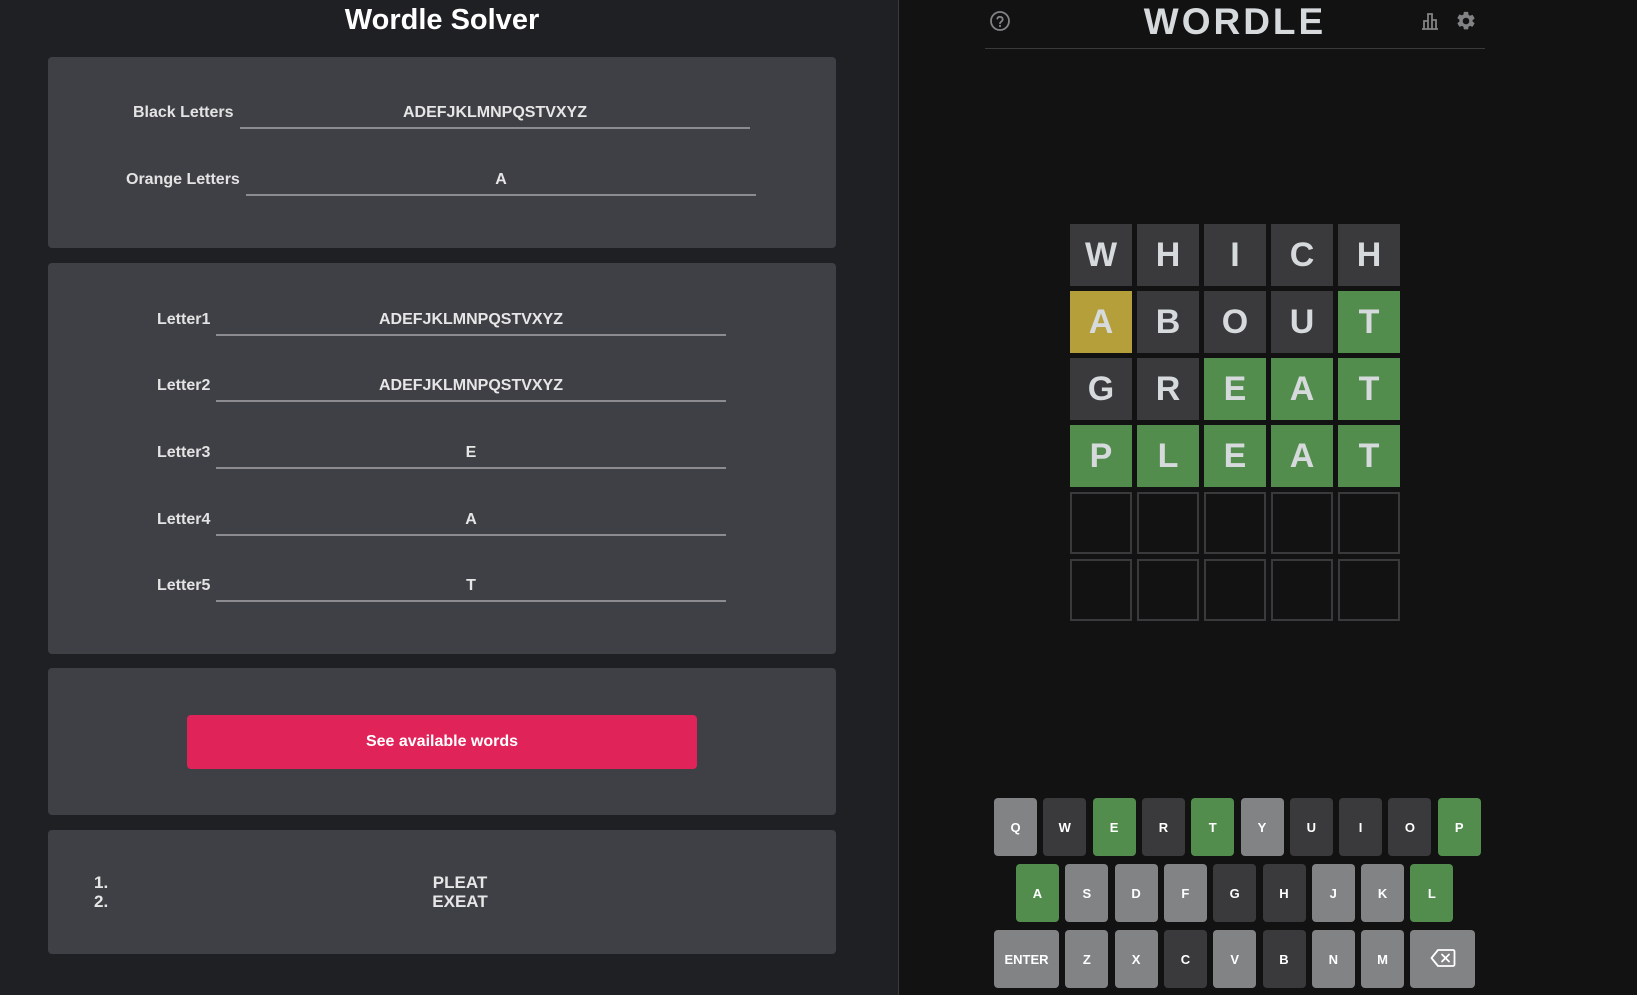 Image resolution: width=1637 pixels, height=995 pixels. Describe the element at coordinates (1284, 959) in the screenshot. I see `key-b: B` at that location.